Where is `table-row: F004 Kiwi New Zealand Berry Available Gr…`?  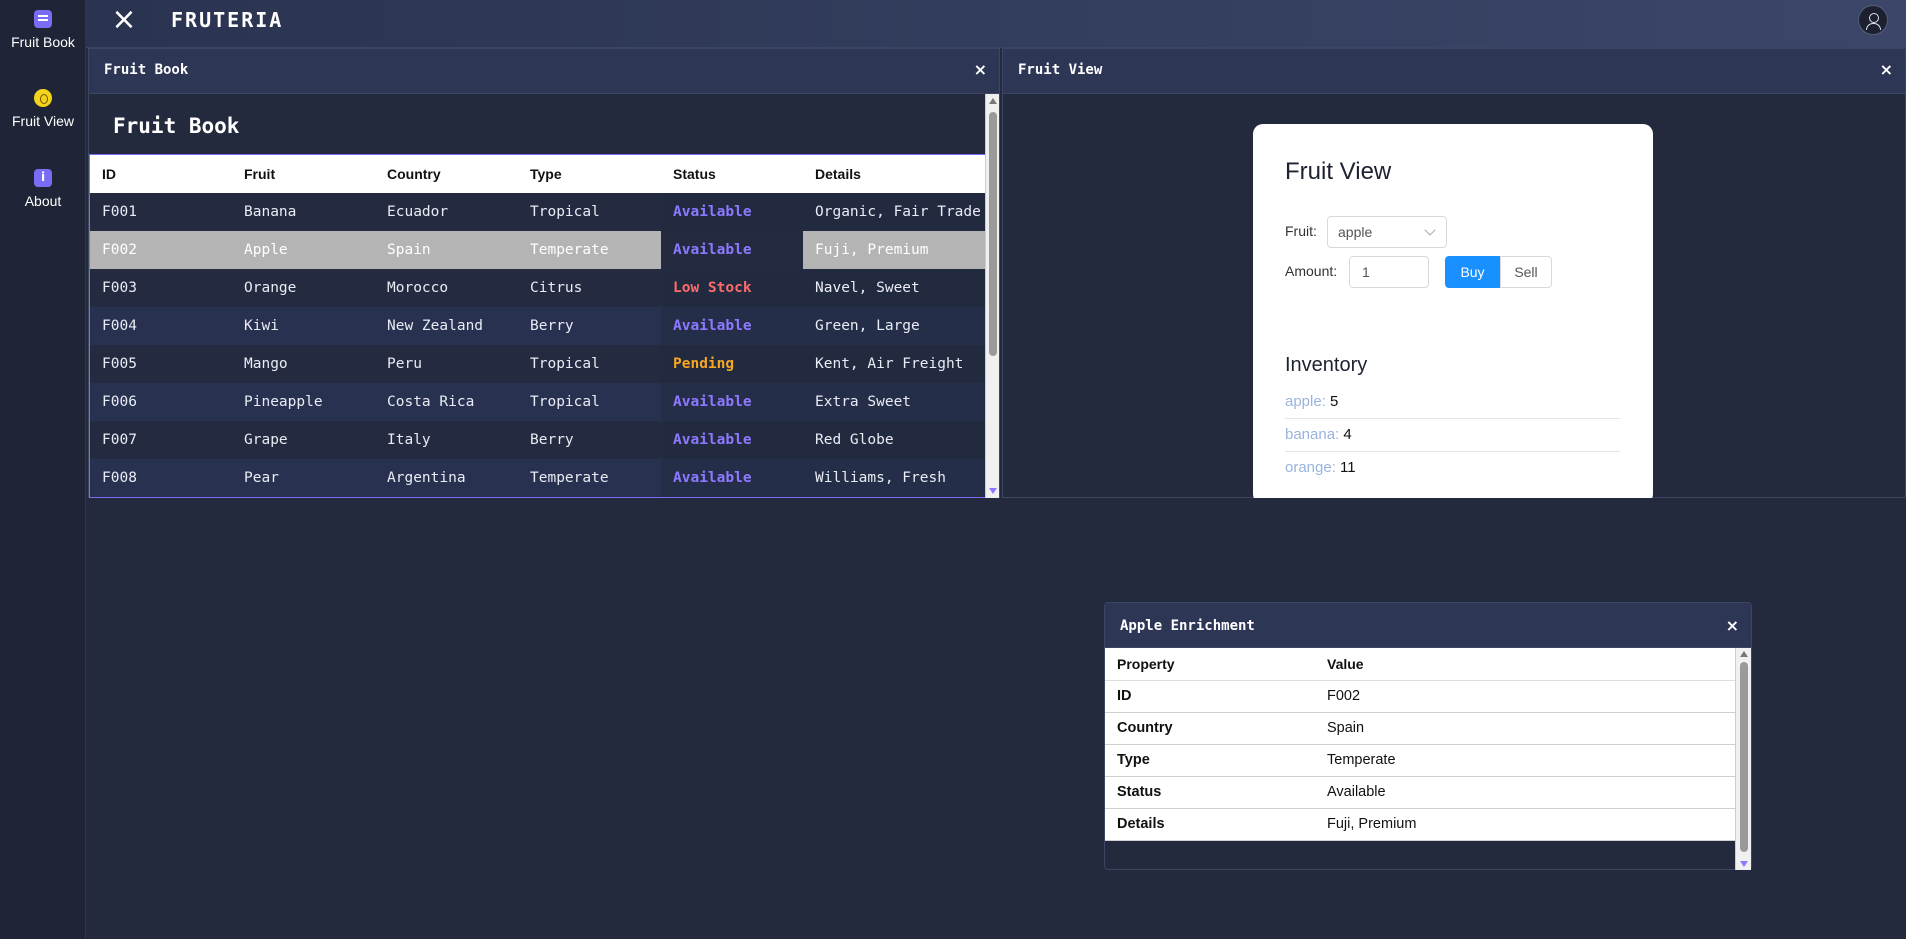 table-row: F004 Kiwi New Zealand Berry Available Gr… is located at coordinates (538, 326).